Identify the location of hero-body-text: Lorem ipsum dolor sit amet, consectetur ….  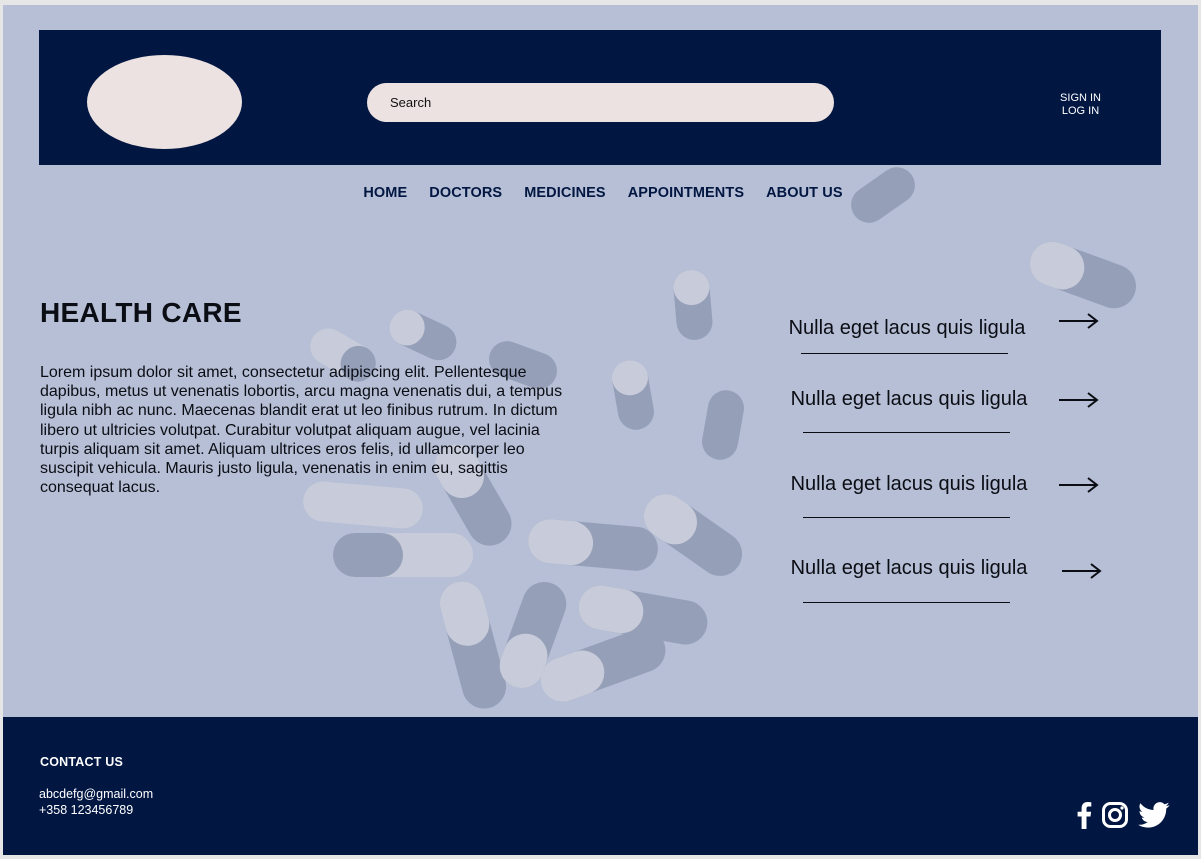
(301, 430).